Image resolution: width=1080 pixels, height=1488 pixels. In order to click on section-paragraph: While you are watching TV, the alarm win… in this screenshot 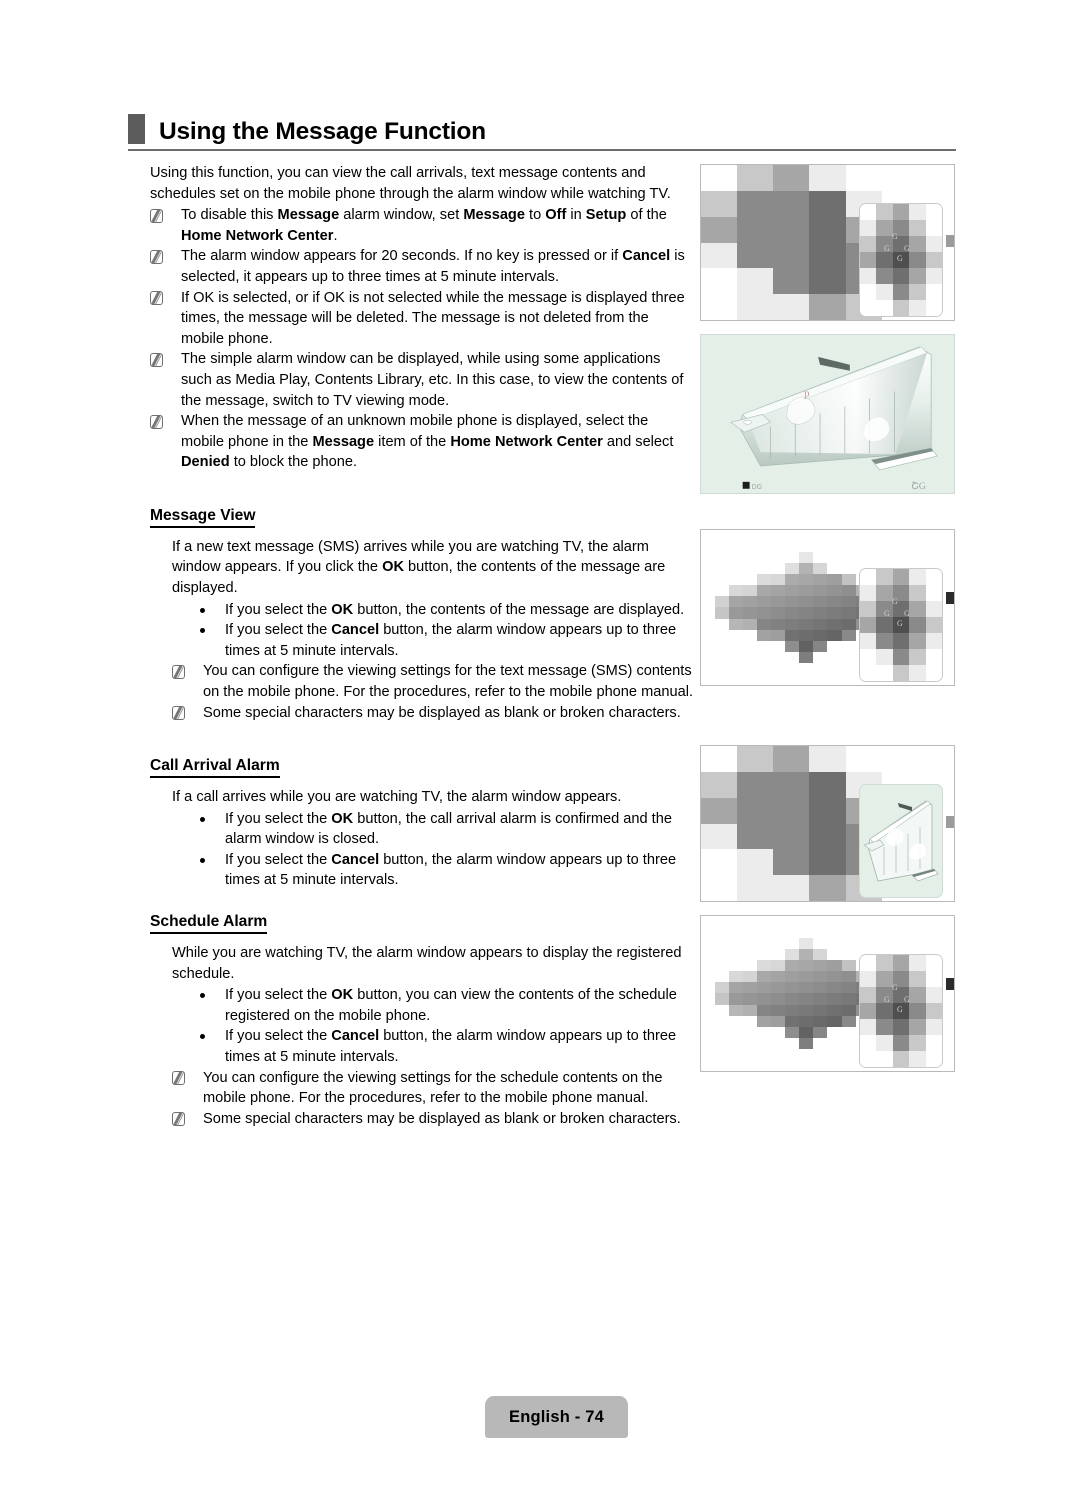, I will do `click(427, 963)`.